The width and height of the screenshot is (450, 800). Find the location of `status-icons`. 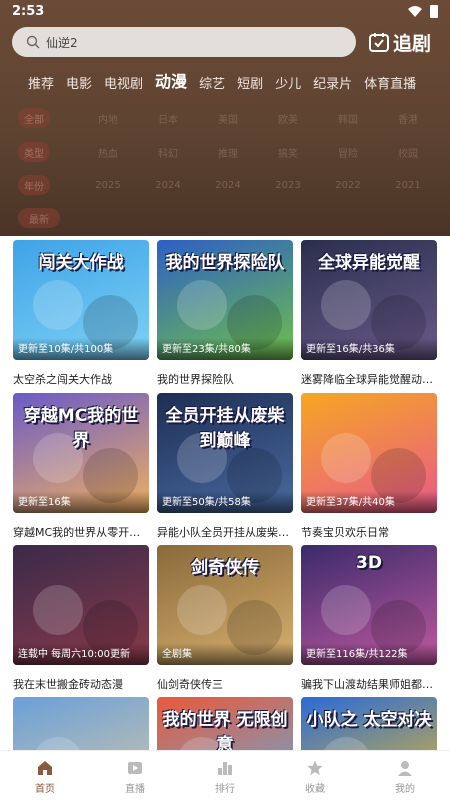

status-icons is located at coordinates (423, 11).